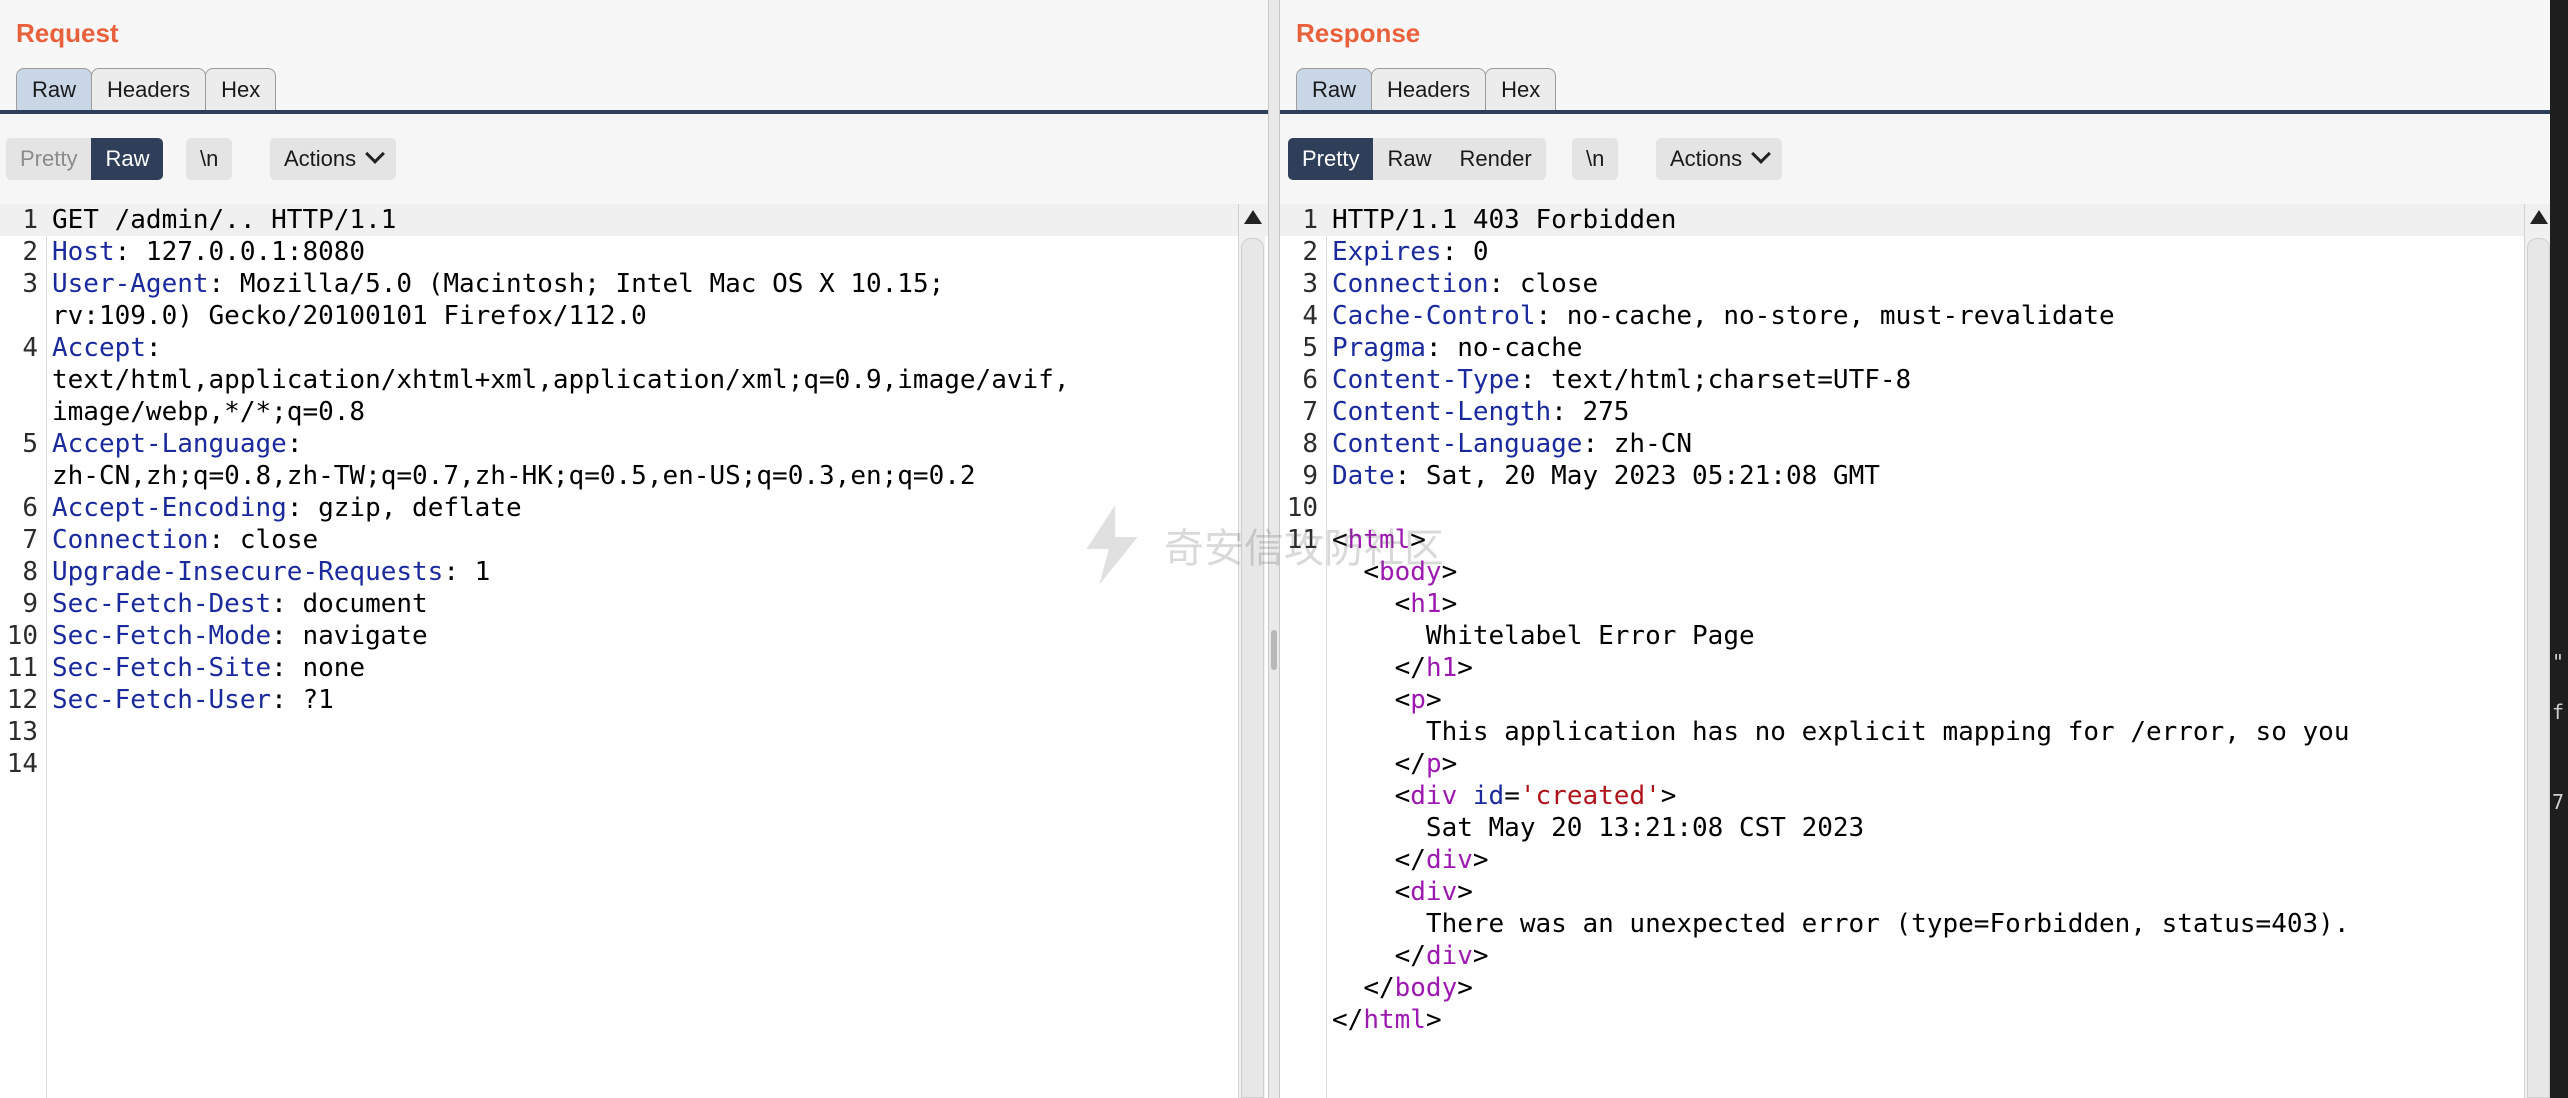 This screenshot has height=1098, width=2568. What do you see at coordinates (169, 444) in the screenshot?
I see `header-name: Accept-Language` at bounding box center [169, 444].